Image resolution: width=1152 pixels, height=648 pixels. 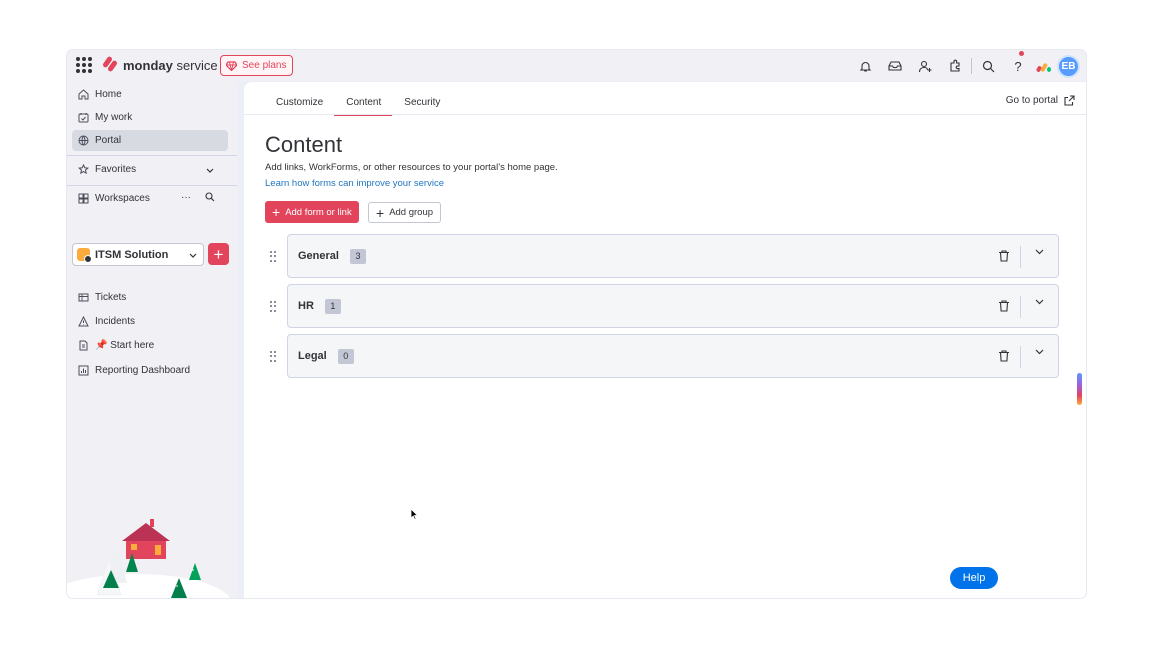 I want to click on sidebar-item-label: Reporting Dashboard, so click(x=143, y=370).